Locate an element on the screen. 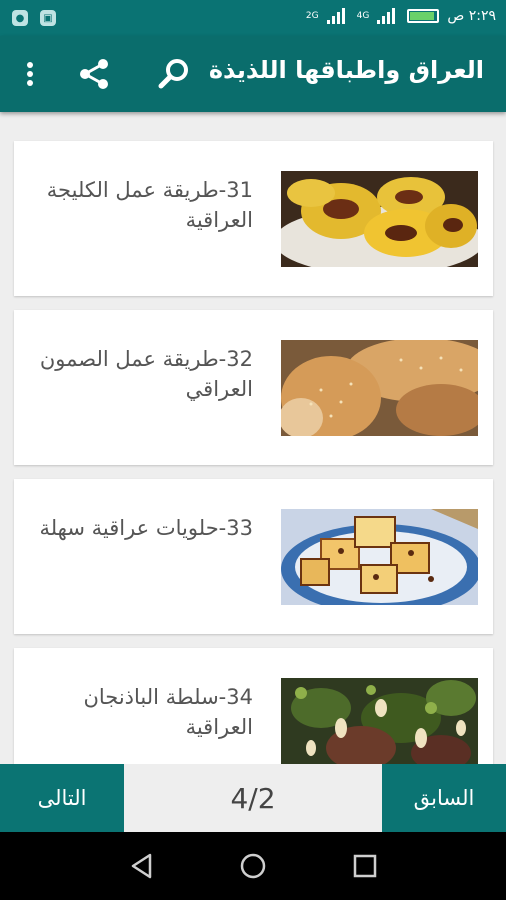 This screenshot has height=900, width=506. signal-icon is located at coordinates (337, 16).